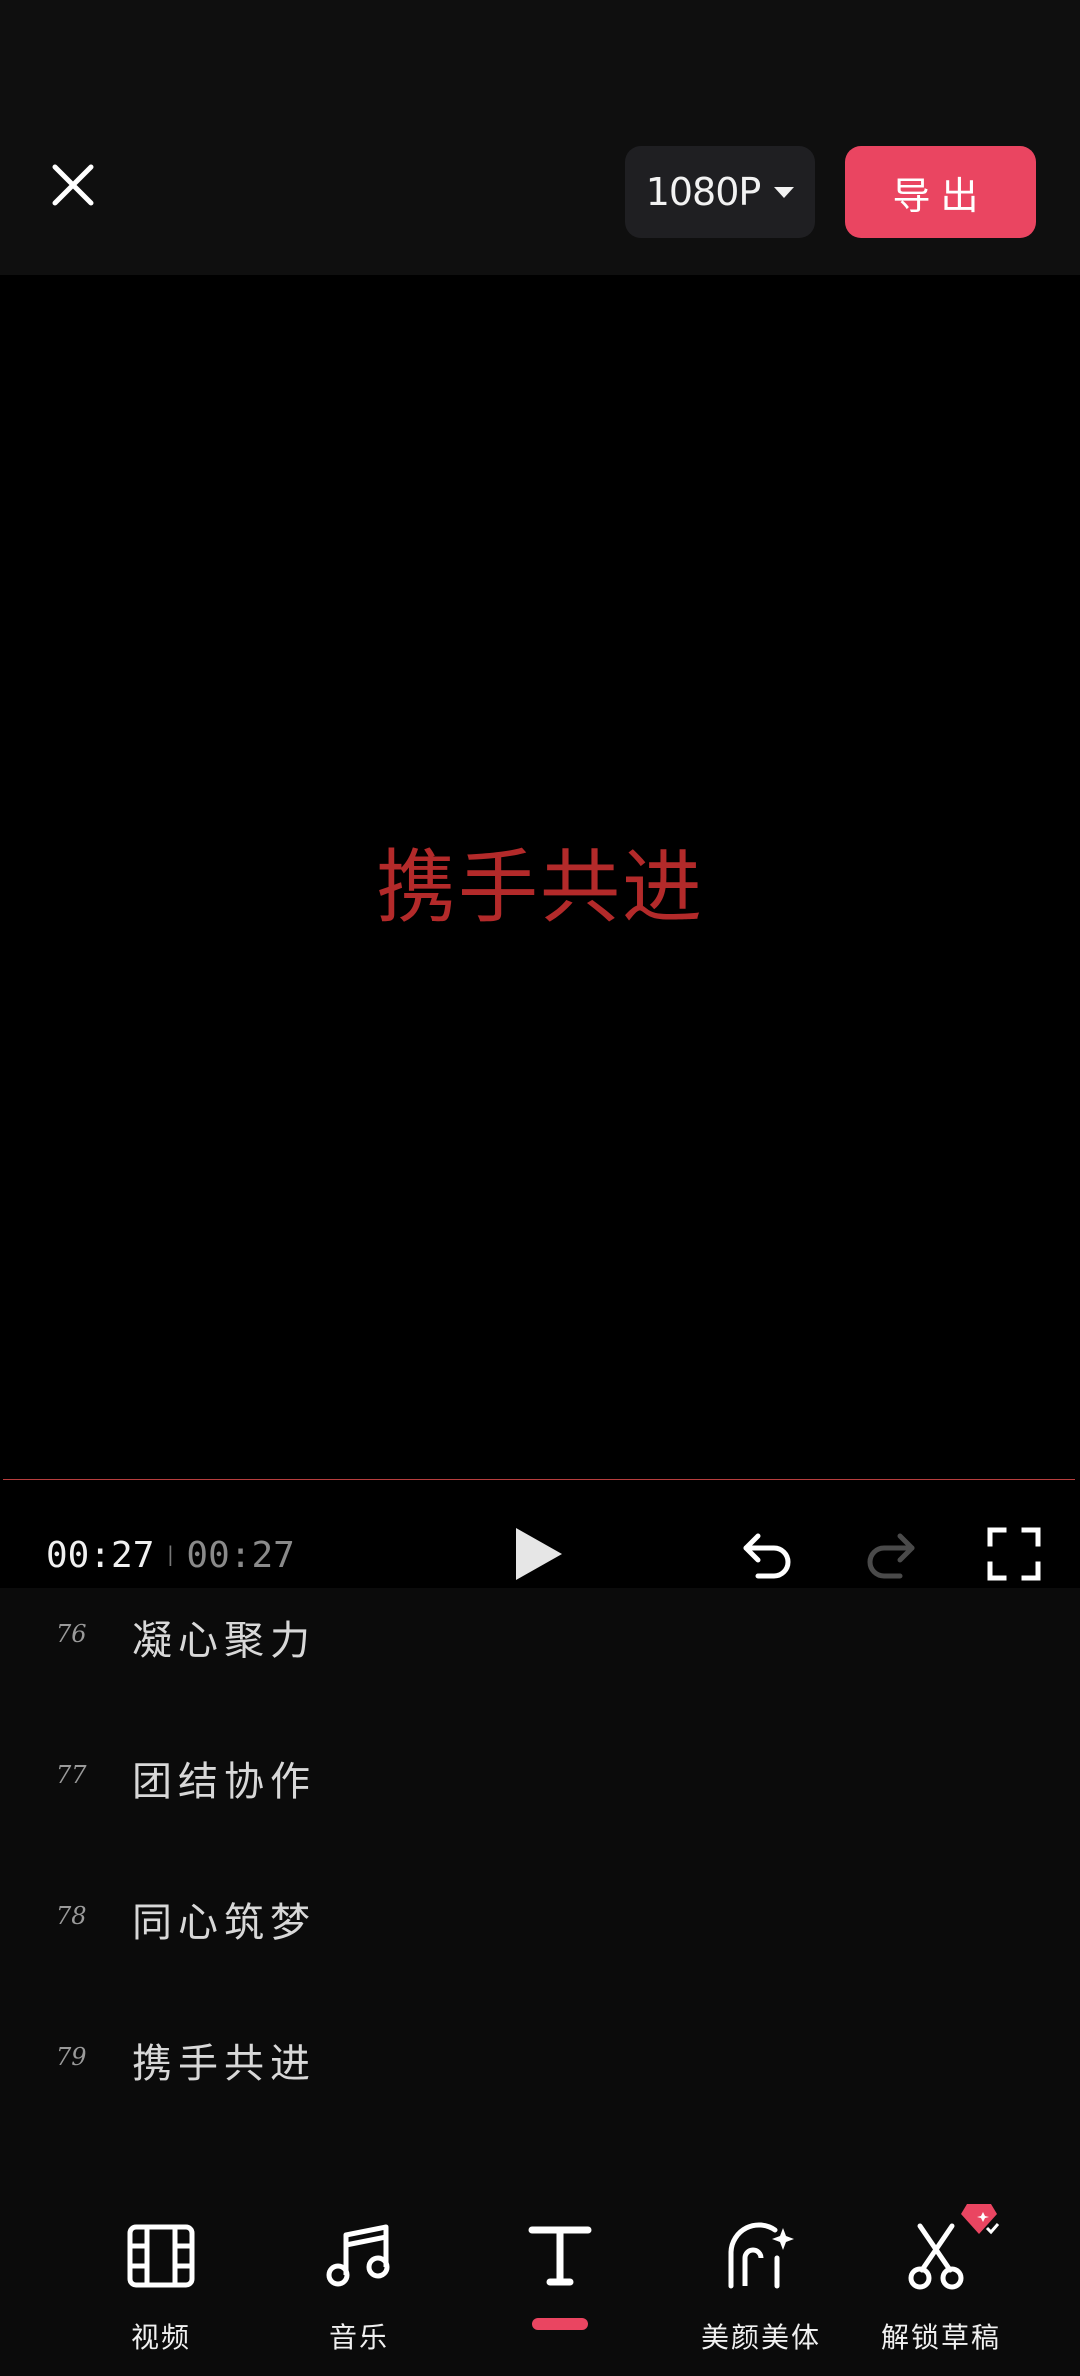 Image resolution: width=1080 pixels, height=2376 pixels. I want to click on resolution-dropdown: 1080P, so click(720, 192).